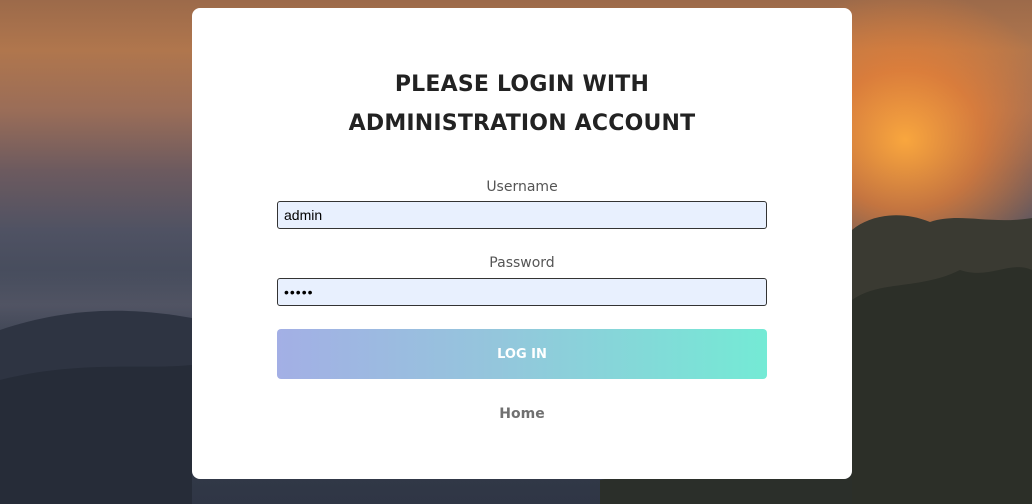  What do you see at coordinates (522, 414) in the screenshot?
I see `home-link: Home` at bounding box center [522, 414].